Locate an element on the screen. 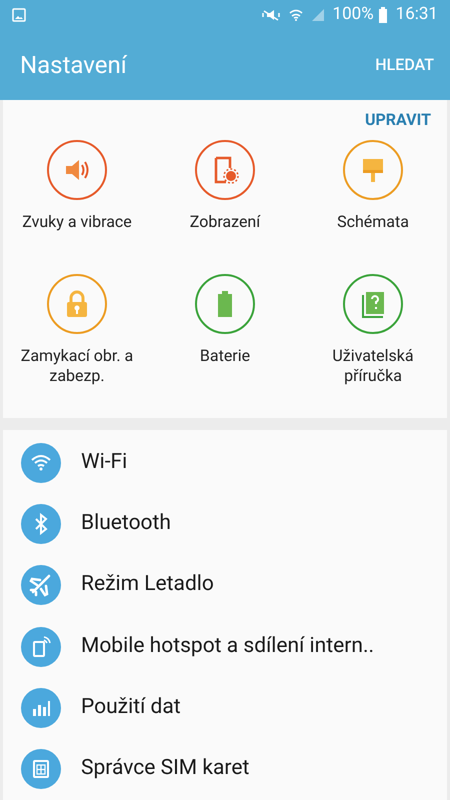 The width and height of the screenshot is (450, 800). quick-setting: Zvuky a vibrace is located at coordinates (77, 199).